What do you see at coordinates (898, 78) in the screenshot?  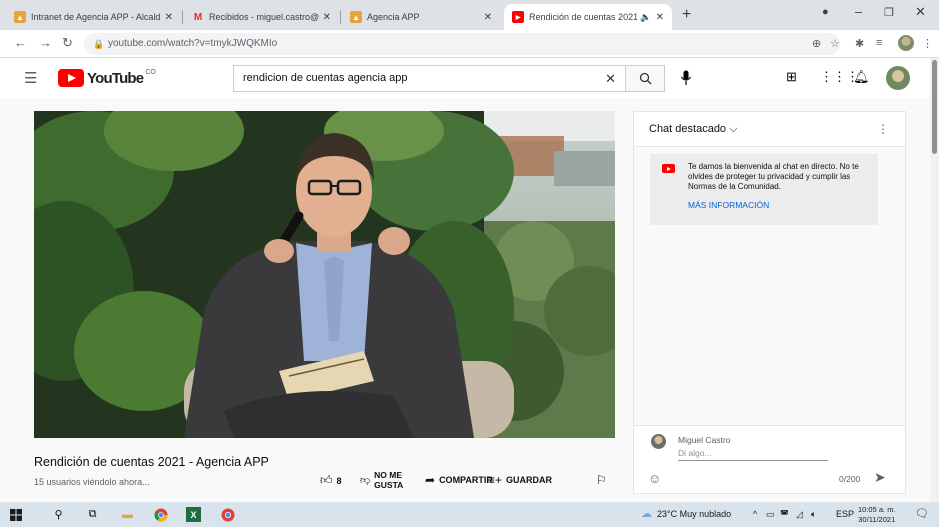 I see `account-avatar` at bounding box center [898, 78].